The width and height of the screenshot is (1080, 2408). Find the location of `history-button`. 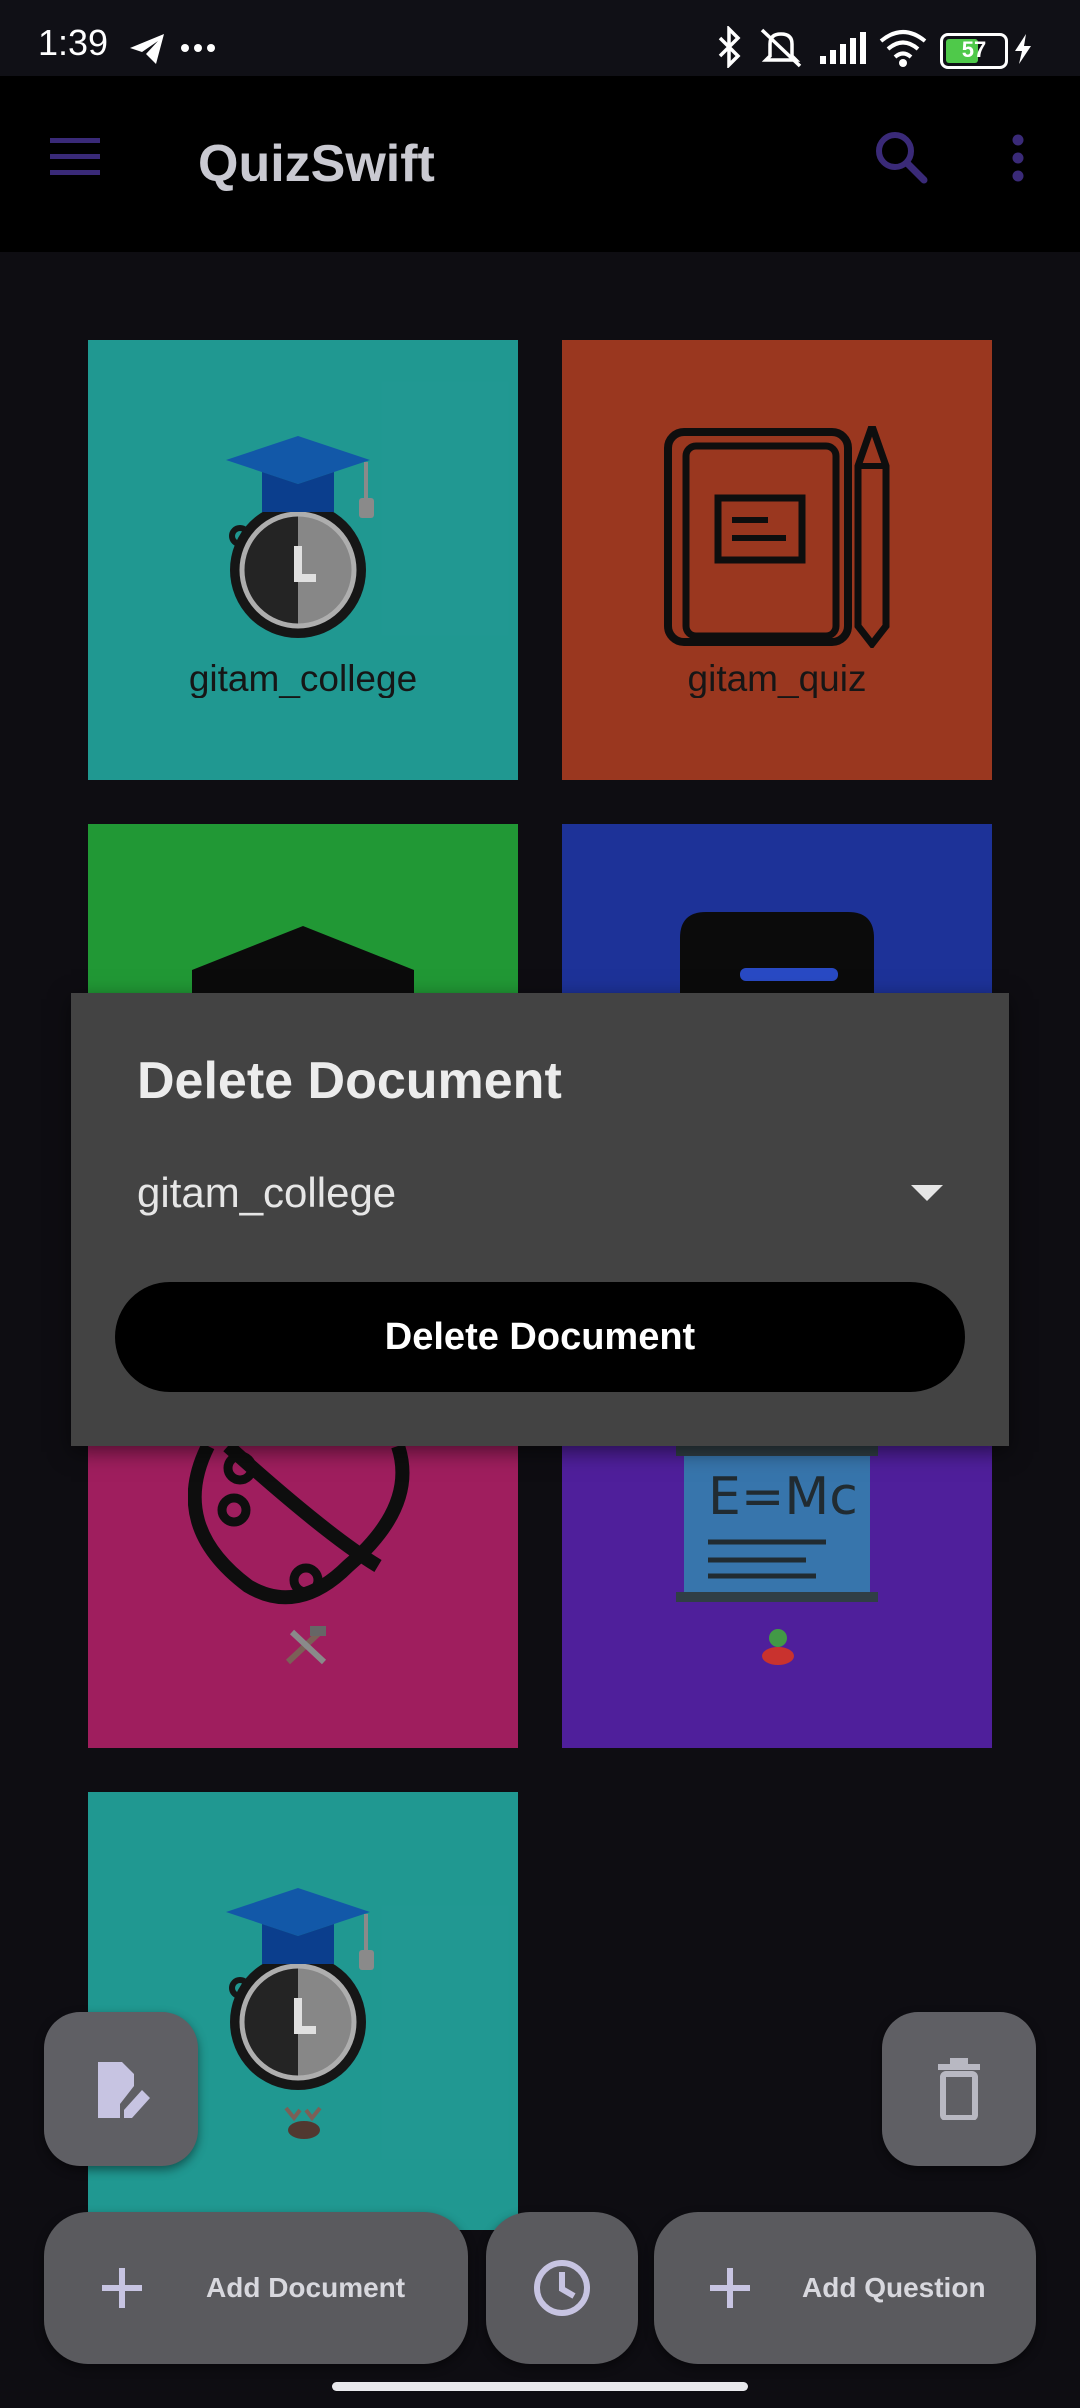

history-button is located at coordinates (562, 2288).